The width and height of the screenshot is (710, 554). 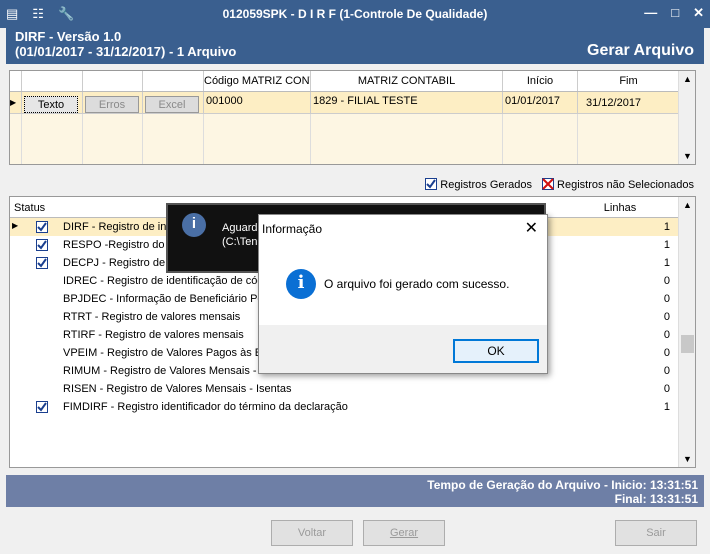 I want to click on excel-button: Excel, so click(x=172, y=104).